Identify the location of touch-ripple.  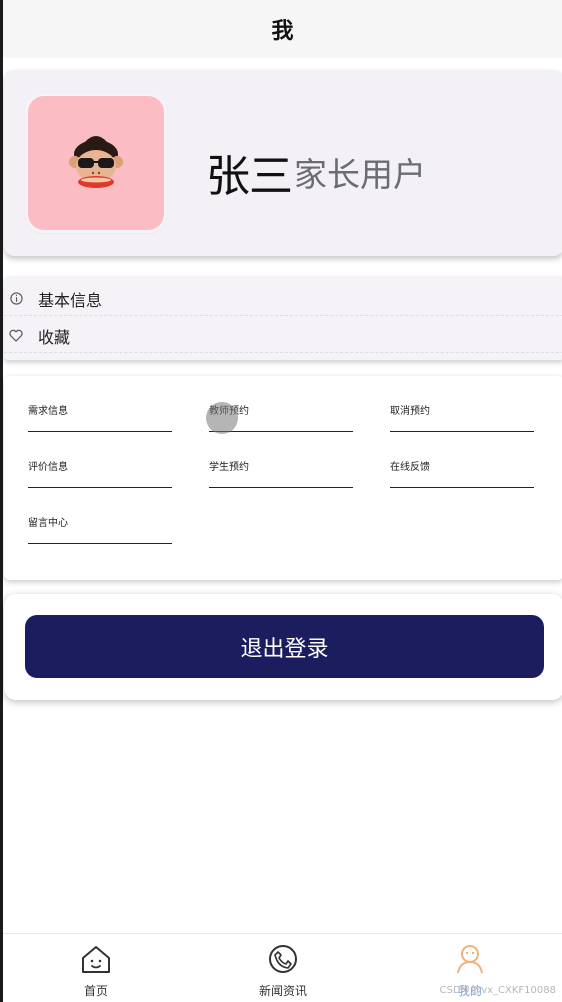
(222, 418).